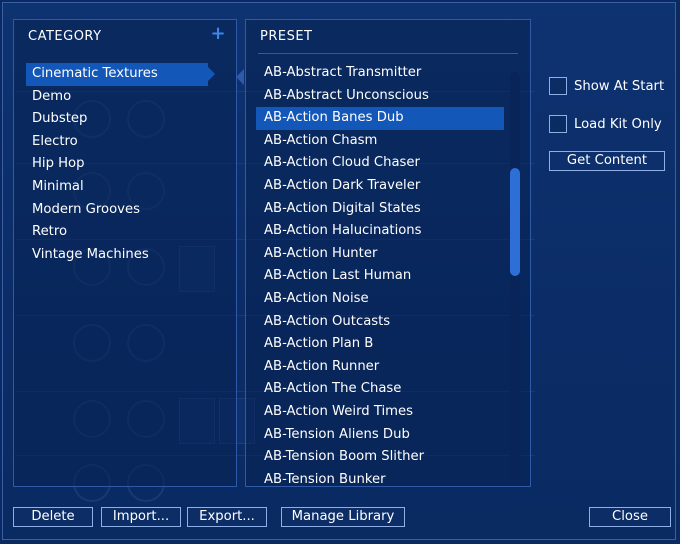  I want to click on manage-library-button: Manage Library, so click(343, 517).